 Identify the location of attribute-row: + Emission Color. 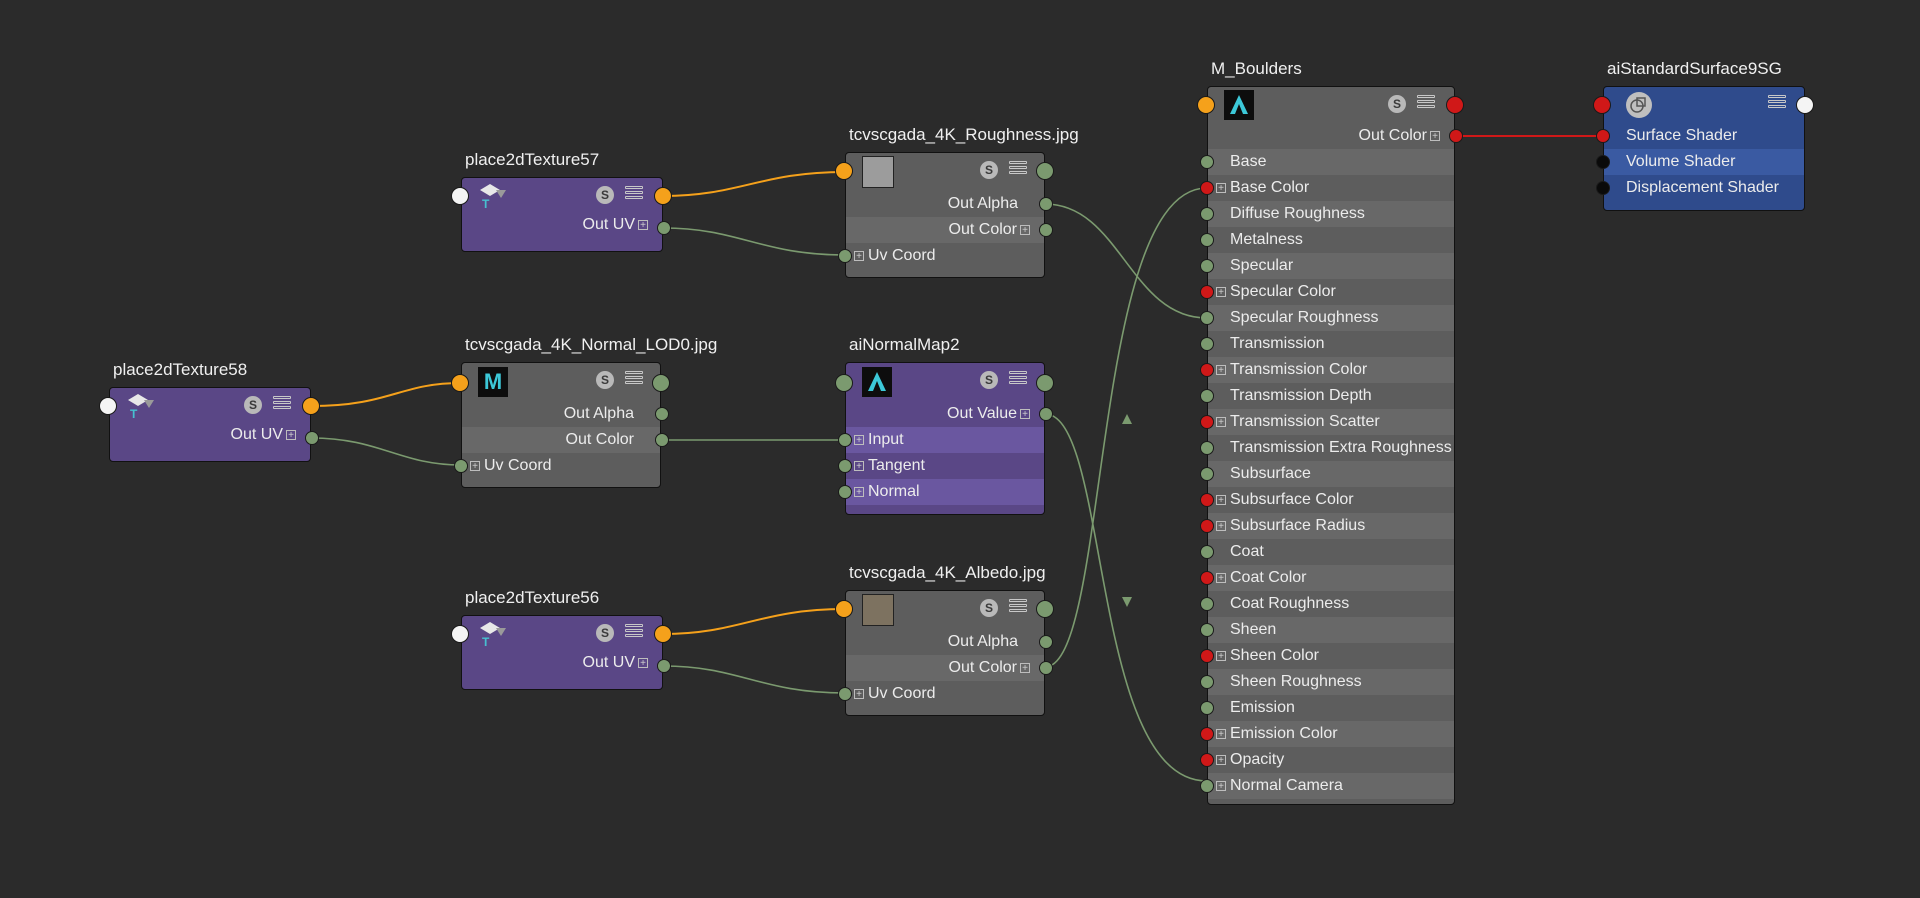
(1331, 734).